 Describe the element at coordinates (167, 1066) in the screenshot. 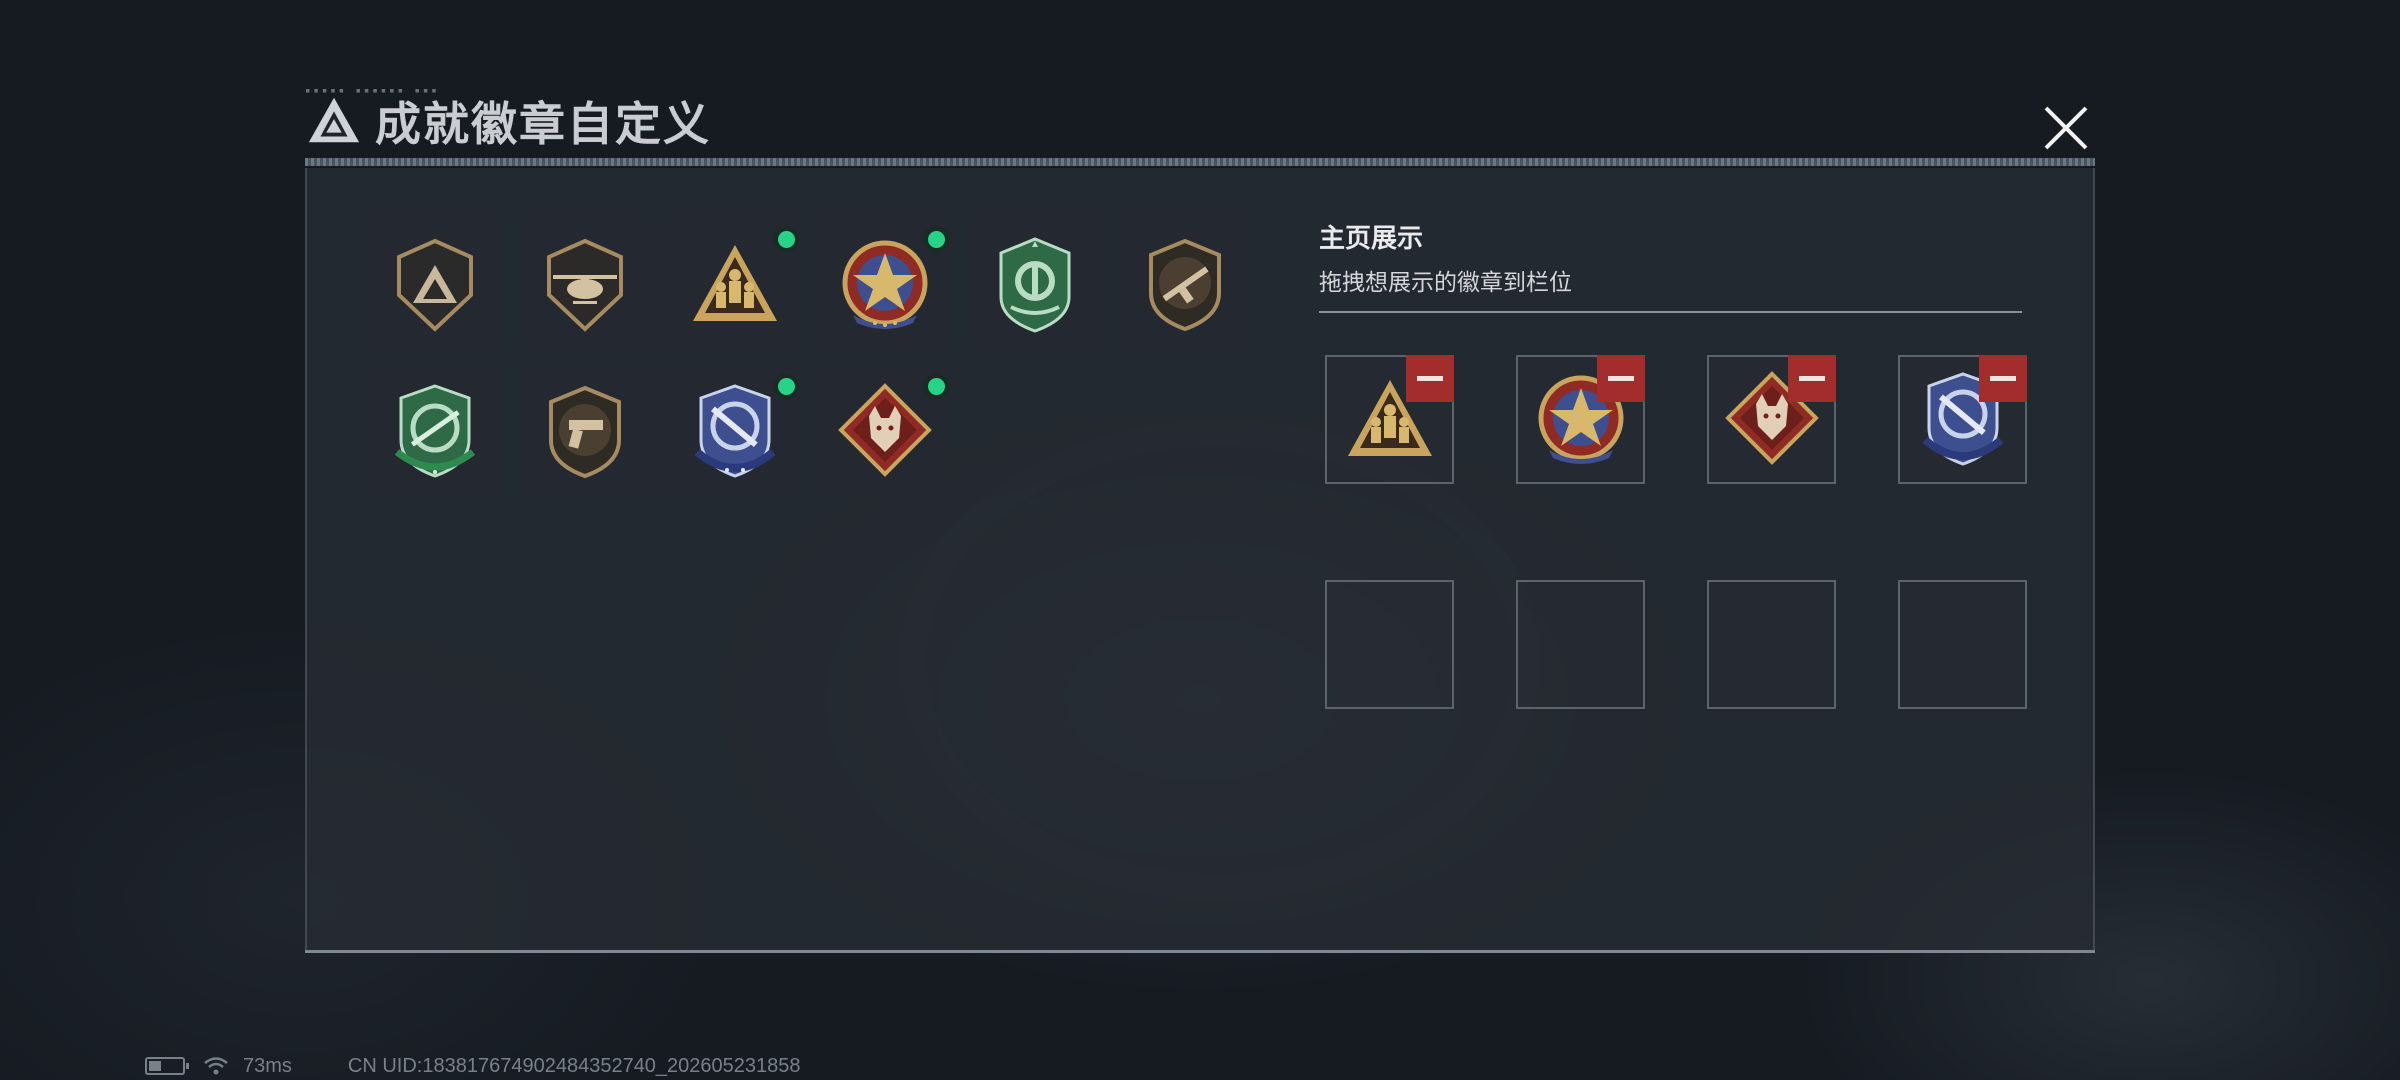

I see `battery-icon` at that location.